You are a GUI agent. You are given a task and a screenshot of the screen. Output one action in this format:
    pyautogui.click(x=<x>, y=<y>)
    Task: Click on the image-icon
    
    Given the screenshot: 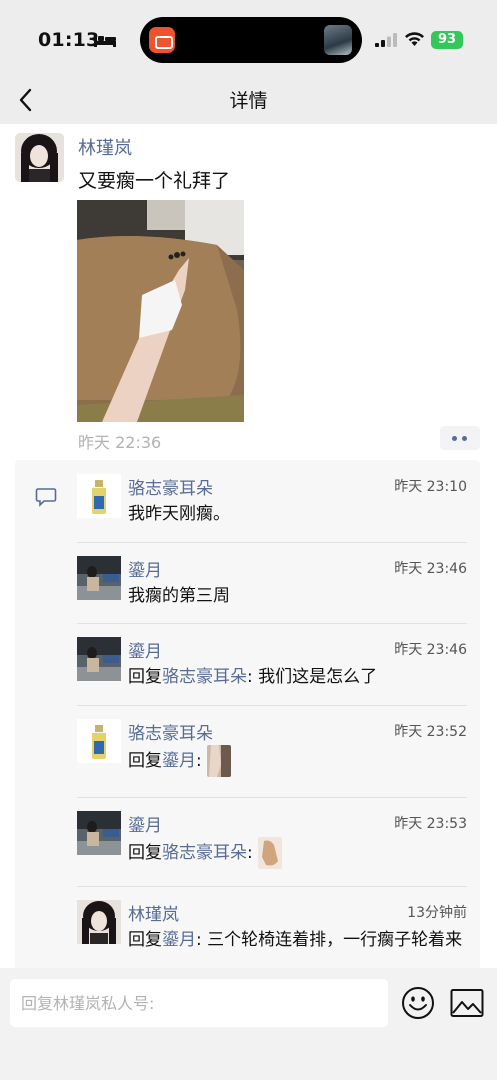 What is the action you would take?
    pyautogui.click(x=467, y=1003)
    